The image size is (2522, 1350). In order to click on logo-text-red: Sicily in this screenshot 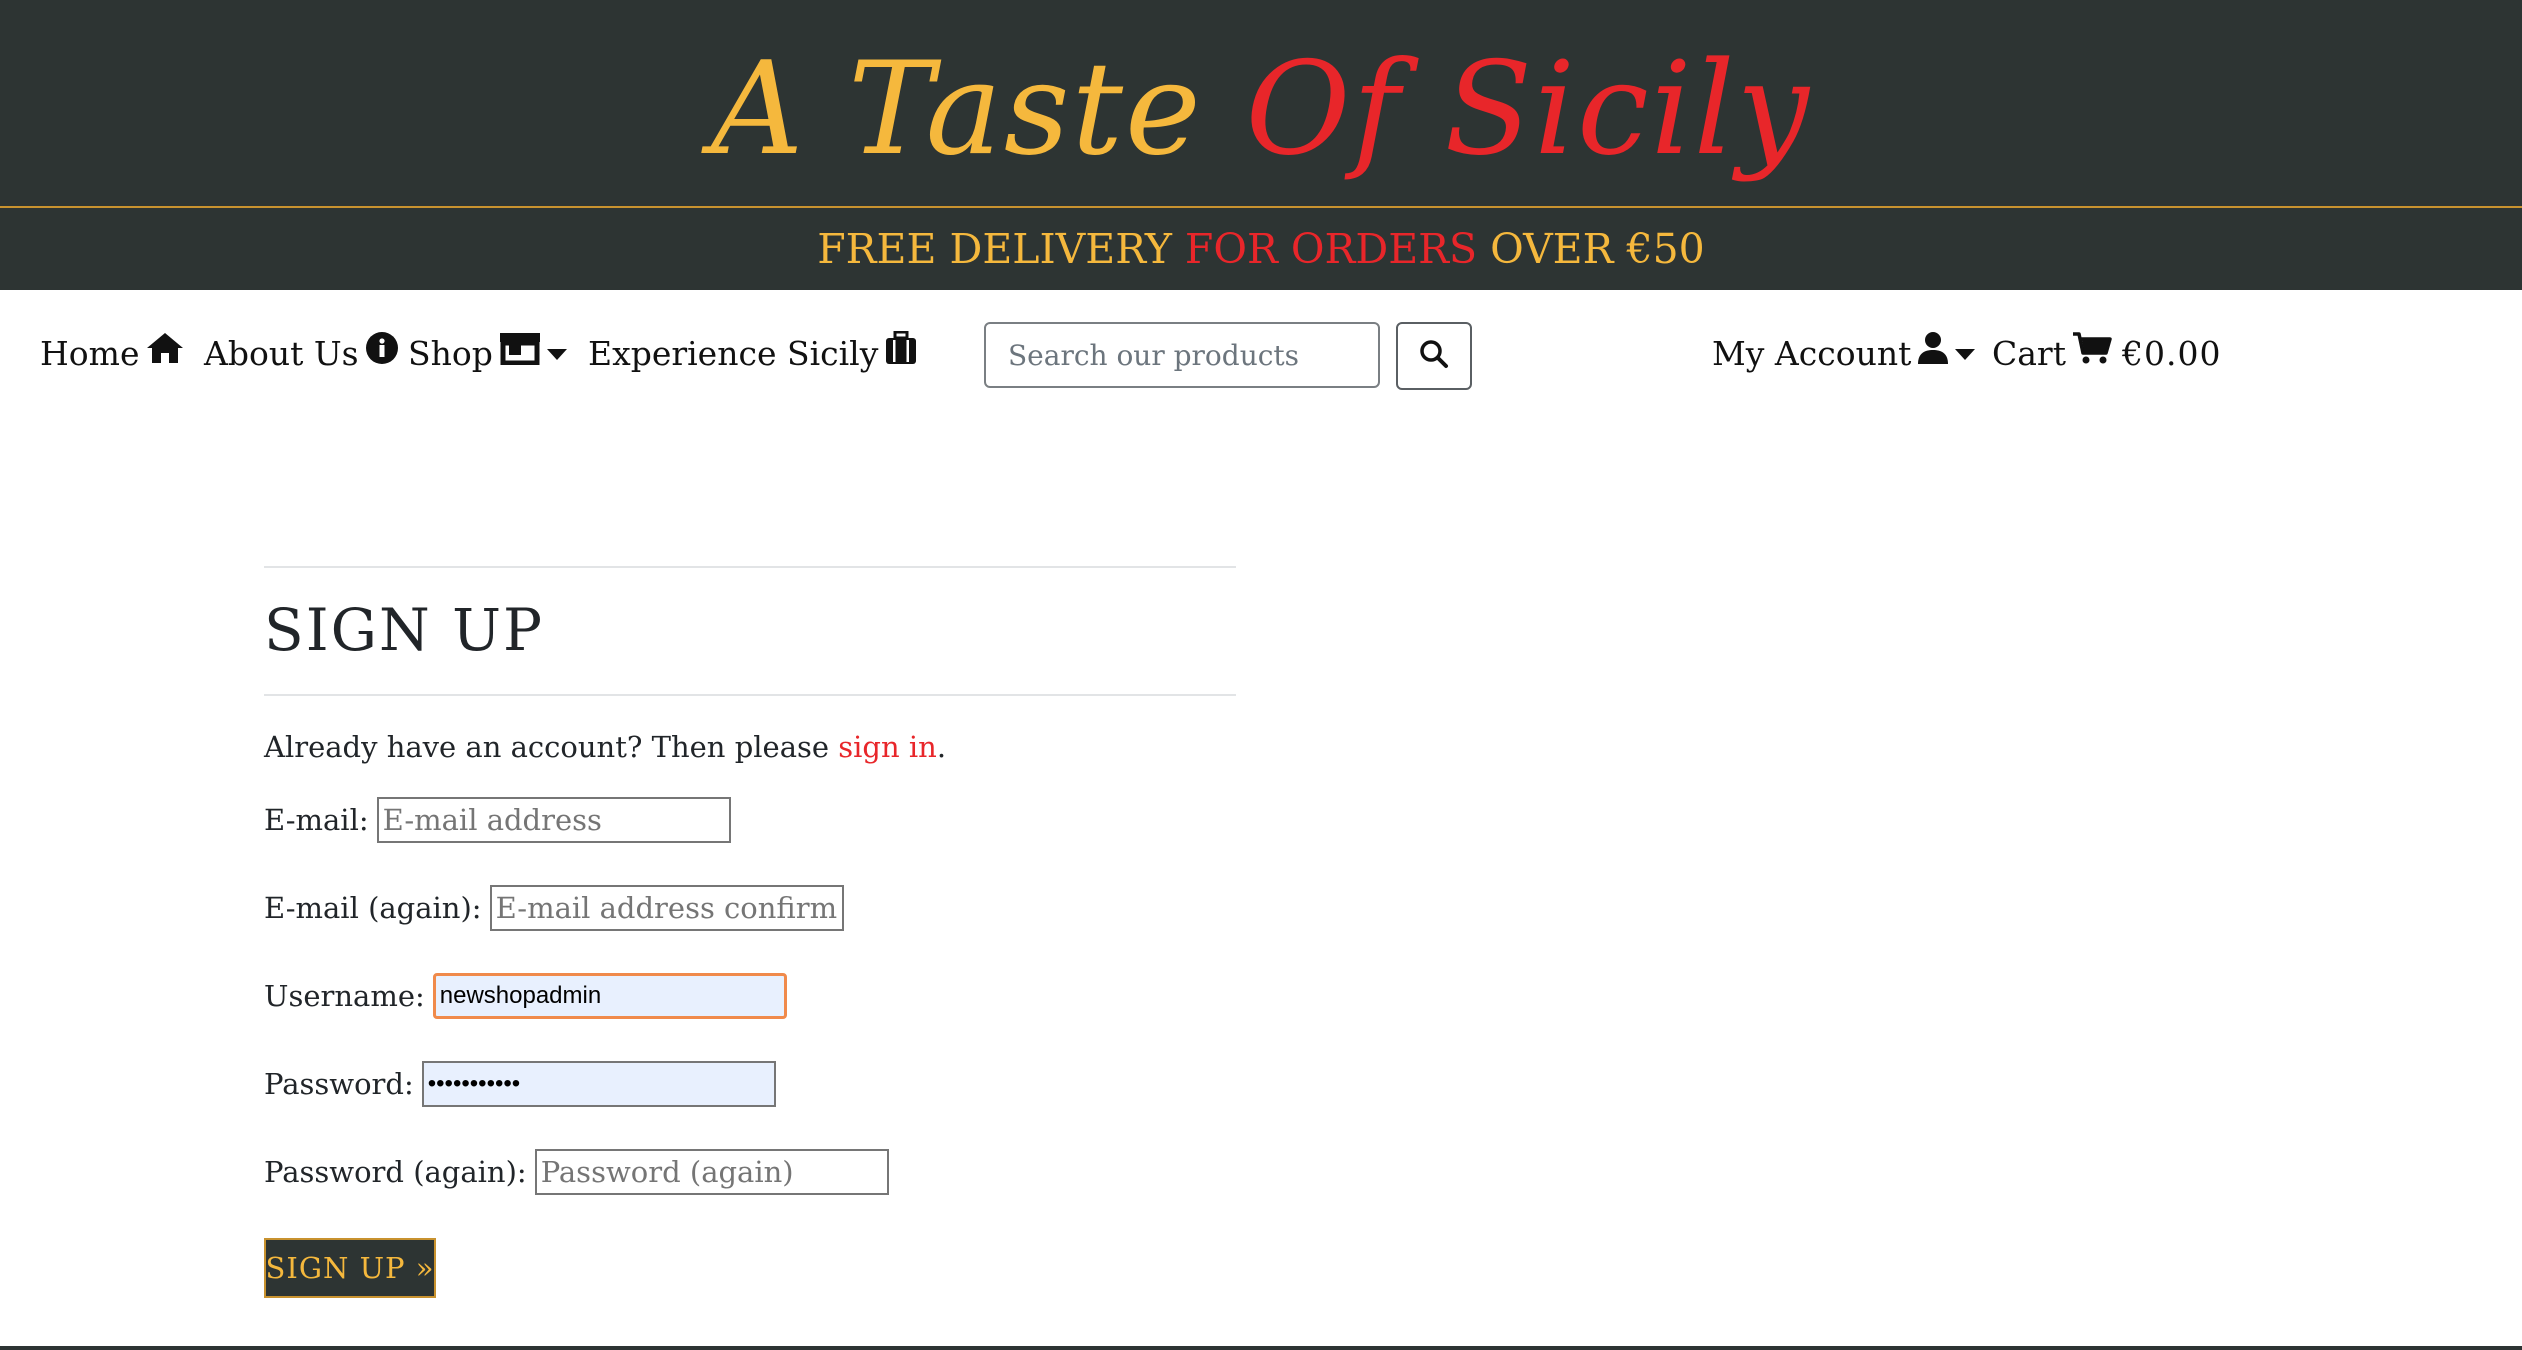, I will do `click(1627, 109)`.